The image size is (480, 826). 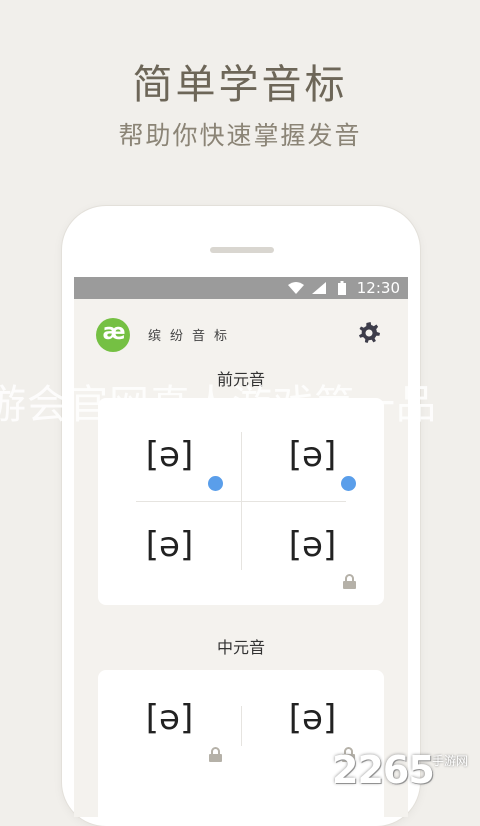 What do you see at coordinates (113, 332) in the screenshot?
I see `app-logo-text: æ` at bounding box center [113, 332].